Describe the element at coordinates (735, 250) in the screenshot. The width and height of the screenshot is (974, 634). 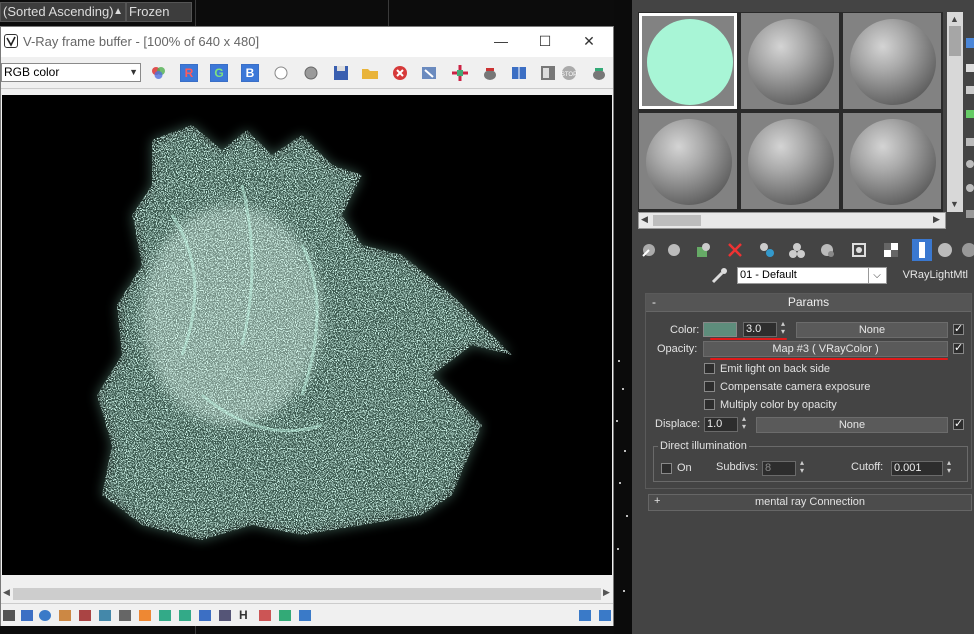
I see `reset-map-icon` at that location.